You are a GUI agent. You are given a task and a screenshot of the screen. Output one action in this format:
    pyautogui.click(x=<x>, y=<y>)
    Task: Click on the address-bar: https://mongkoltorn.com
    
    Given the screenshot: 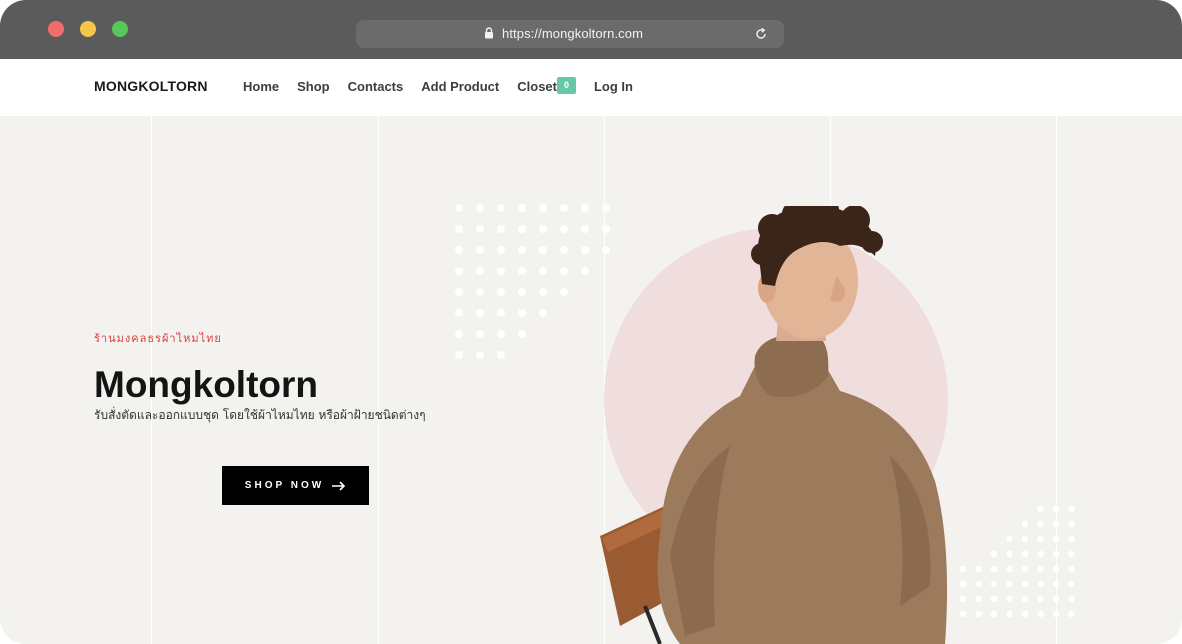 What is the action you would take?
    pyautogui.click(x=570, y=34)
    